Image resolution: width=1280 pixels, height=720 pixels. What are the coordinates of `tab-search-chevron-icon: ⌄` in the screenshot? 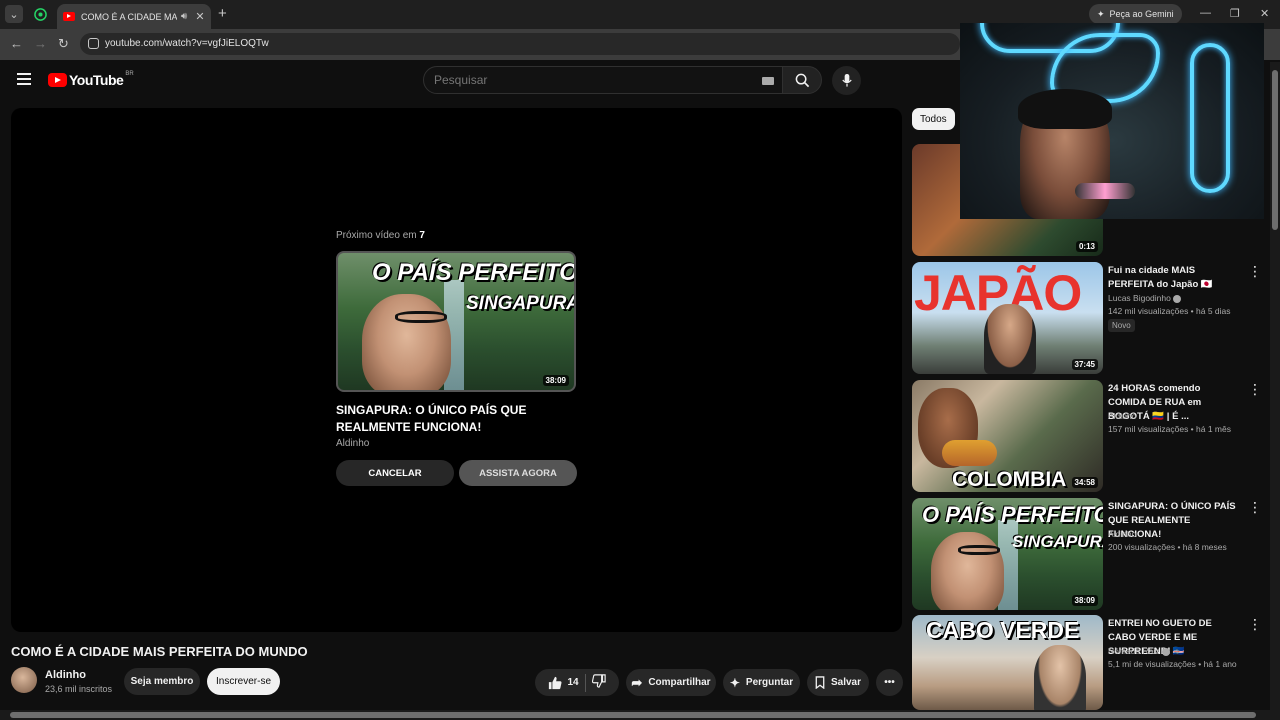 It's located at (14, 14).